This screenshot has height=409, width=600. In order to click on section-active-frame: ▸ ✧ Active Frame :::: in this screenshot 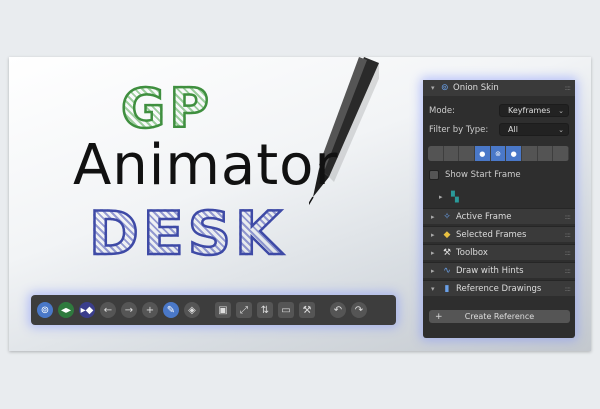, I will do `click(499, 216)`.